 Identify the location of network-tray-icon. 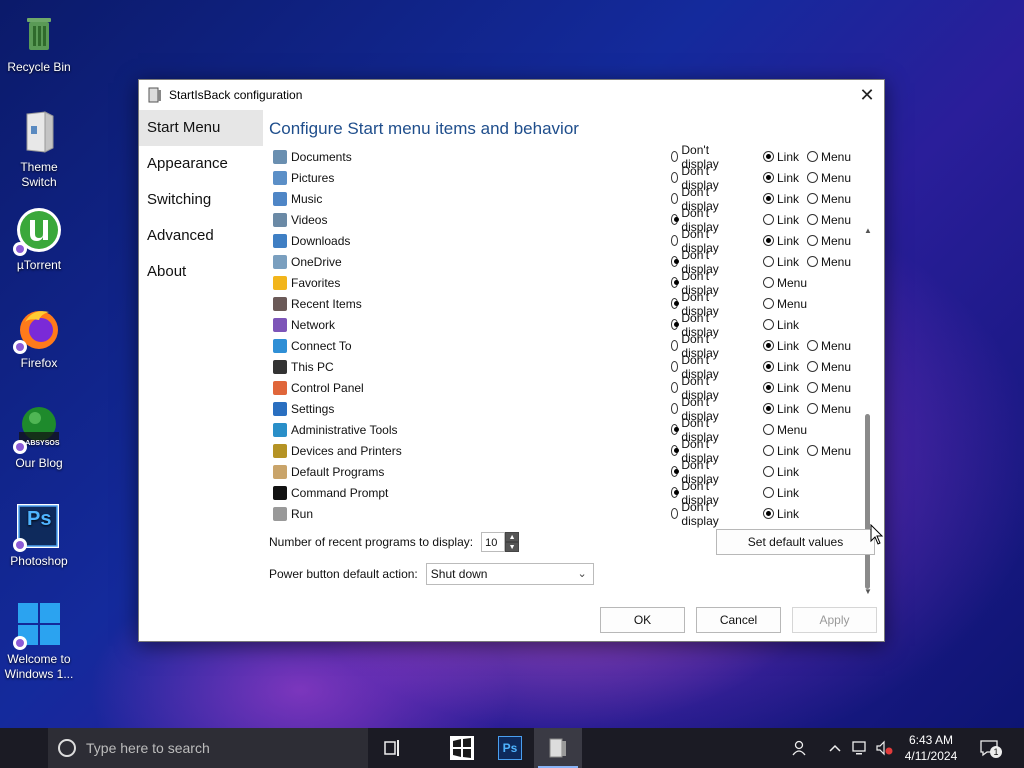
(860, 748).